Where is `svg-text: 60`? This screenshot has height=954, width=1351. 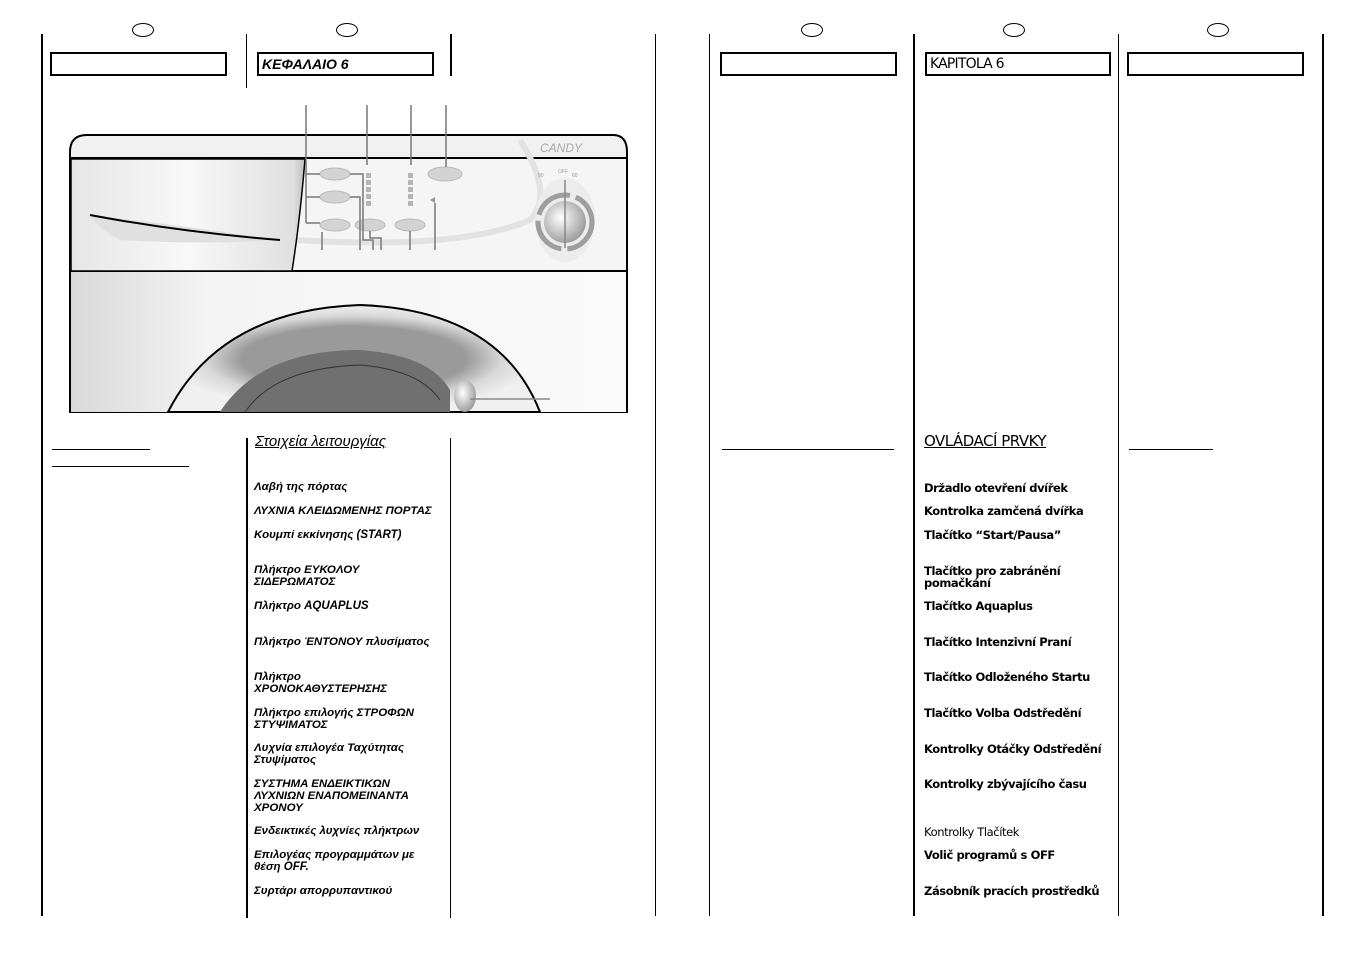 svg-text: 60 is located at coordinates (575, 176).